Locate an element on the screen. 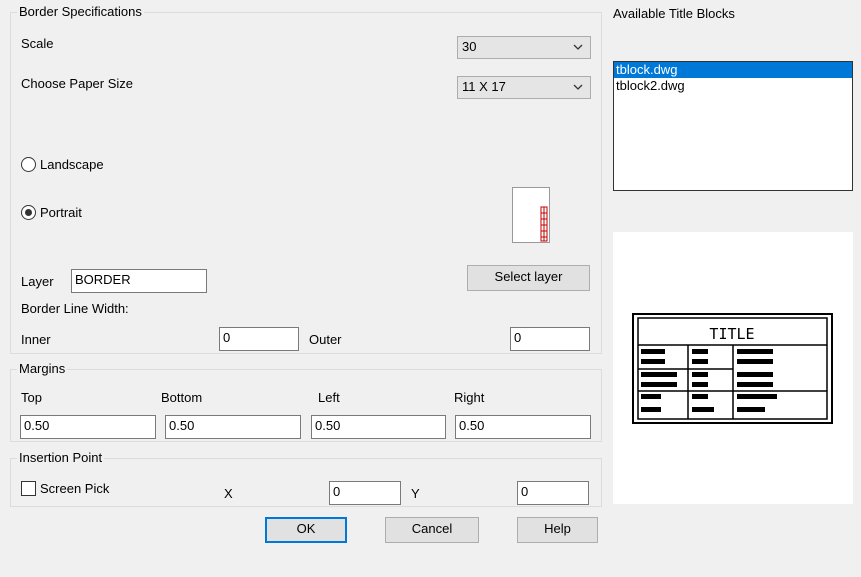  landscape-label: Landscape is located at coordinates (72, 165).